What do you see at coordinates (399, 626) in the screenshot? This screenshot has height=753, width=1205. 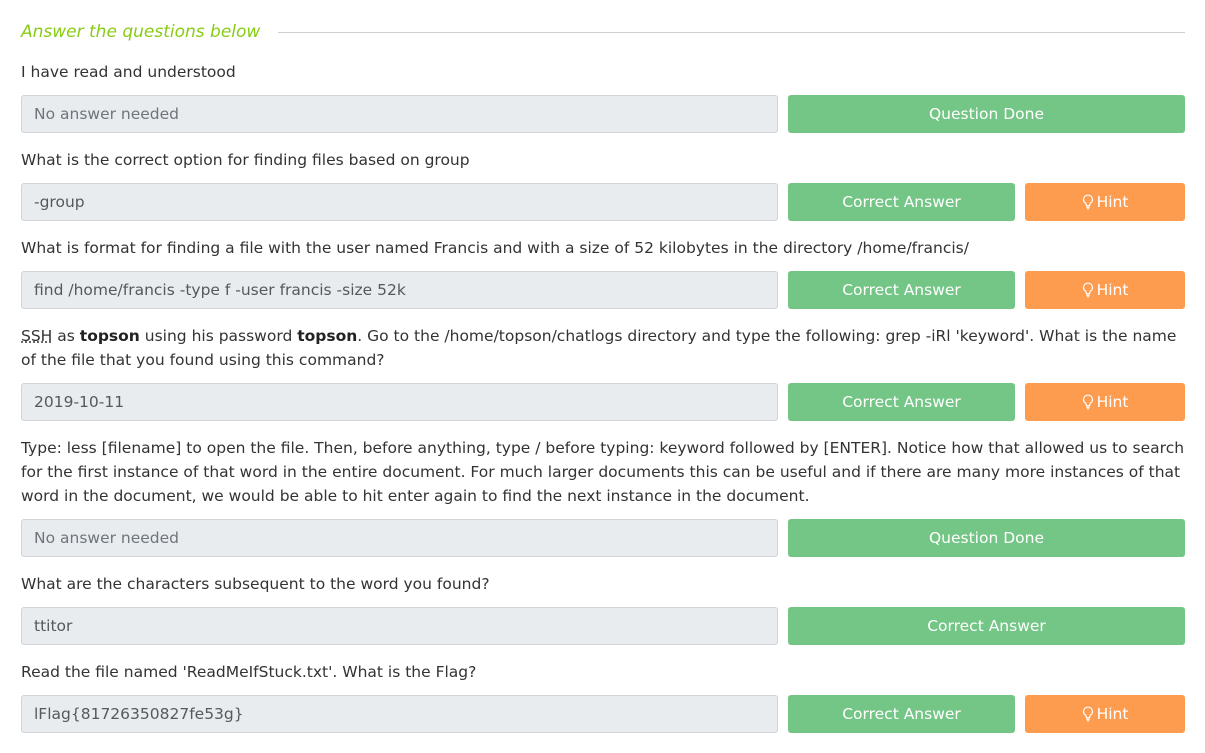 I see `question-6-answer-field: ttitor` at bounding box center [399, 626].